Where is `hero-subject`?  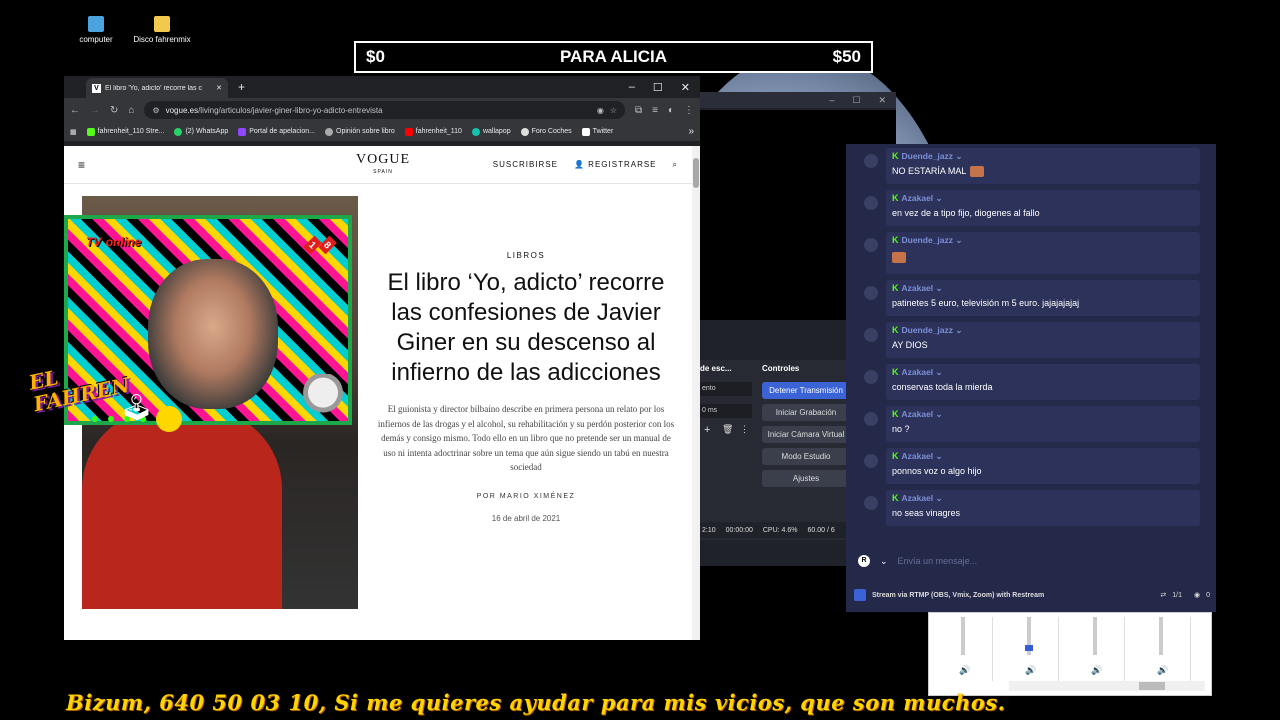
hero-subject is located at coordinates (182, 509).